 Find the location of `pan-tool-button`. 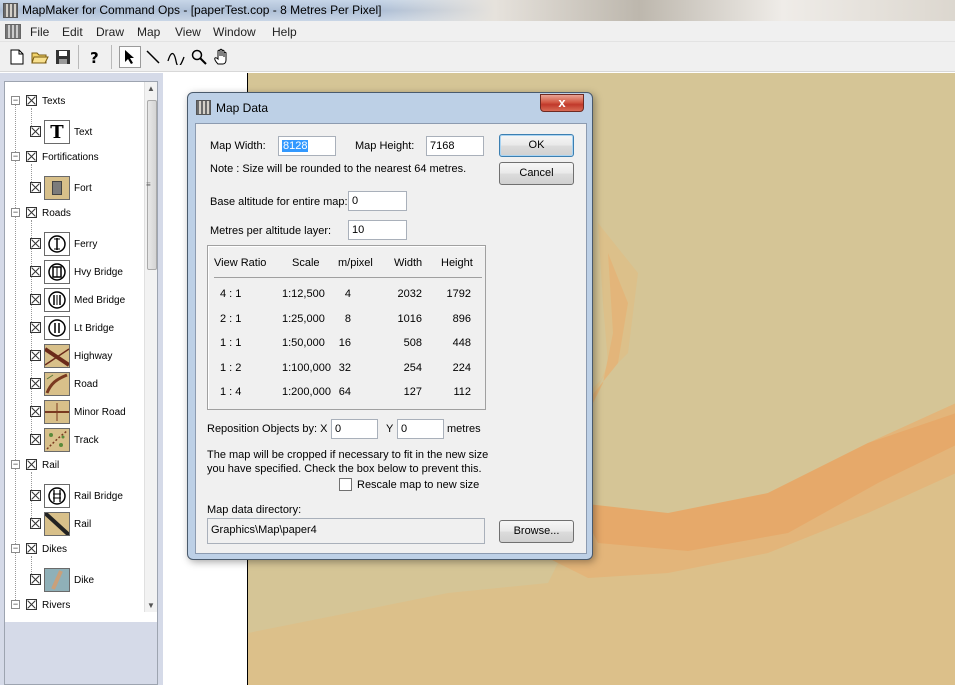

pan-tool-button is located at coordinates (222, 57).